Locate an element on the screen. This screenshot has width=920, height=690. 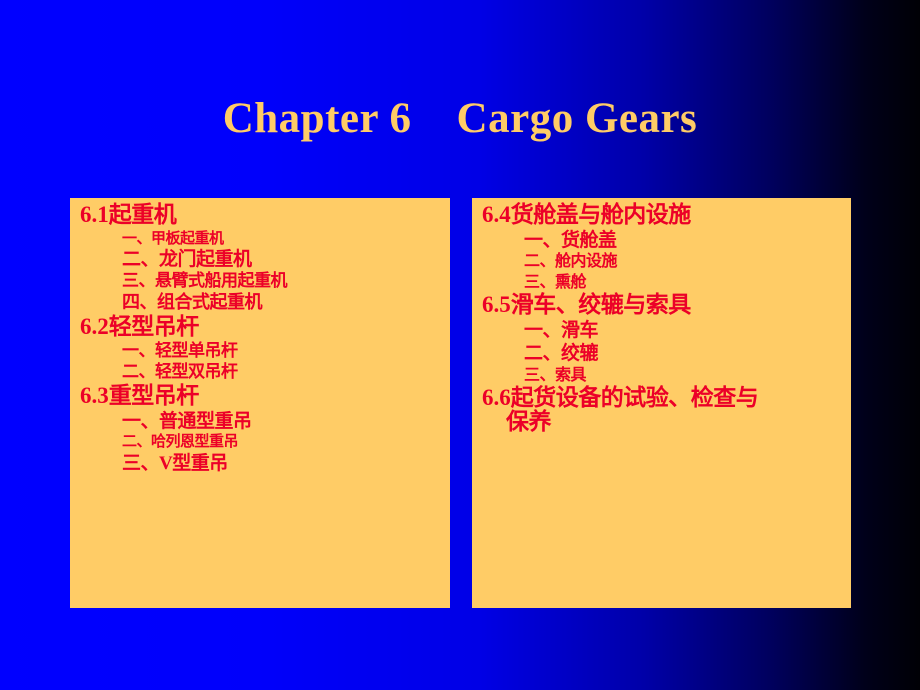
toc-subitem: 一、轻型单吊杆 is located at coordinates (260, 351).